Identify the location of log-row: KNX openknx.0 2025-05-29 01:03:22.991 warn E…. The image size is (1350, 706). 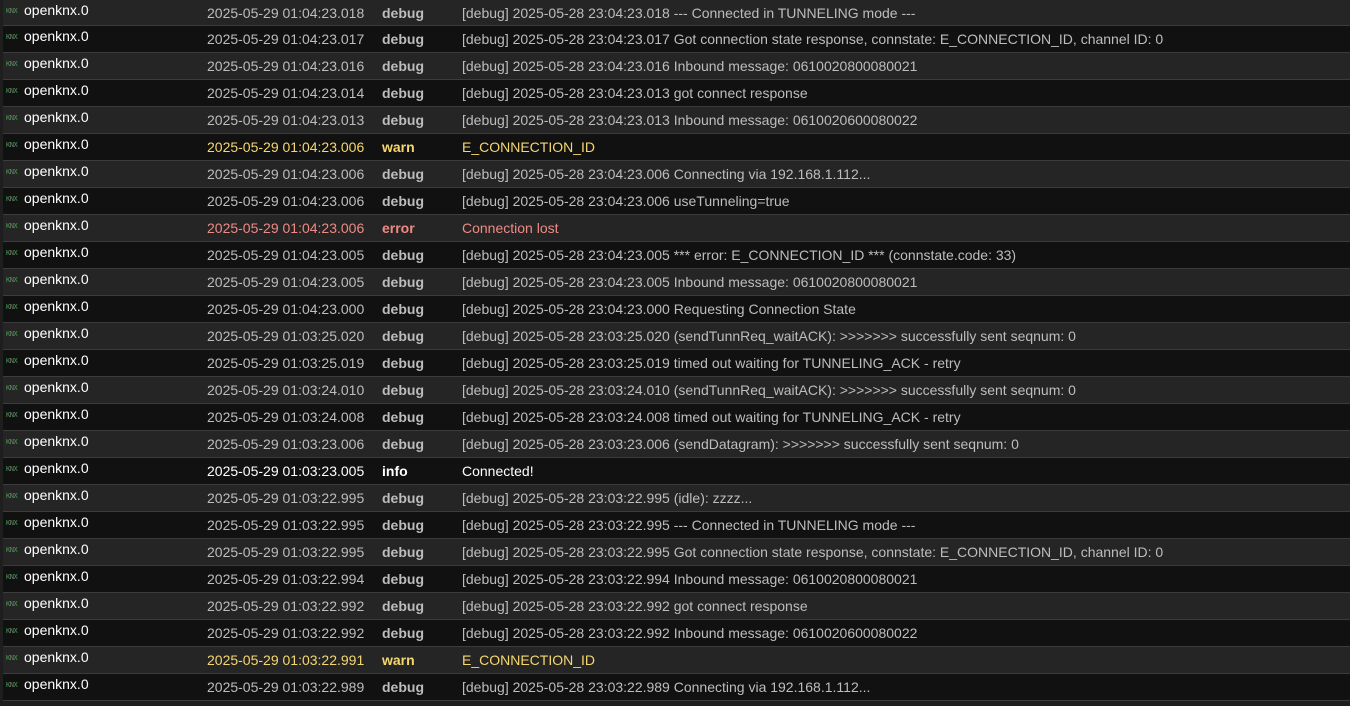
(676, 660).